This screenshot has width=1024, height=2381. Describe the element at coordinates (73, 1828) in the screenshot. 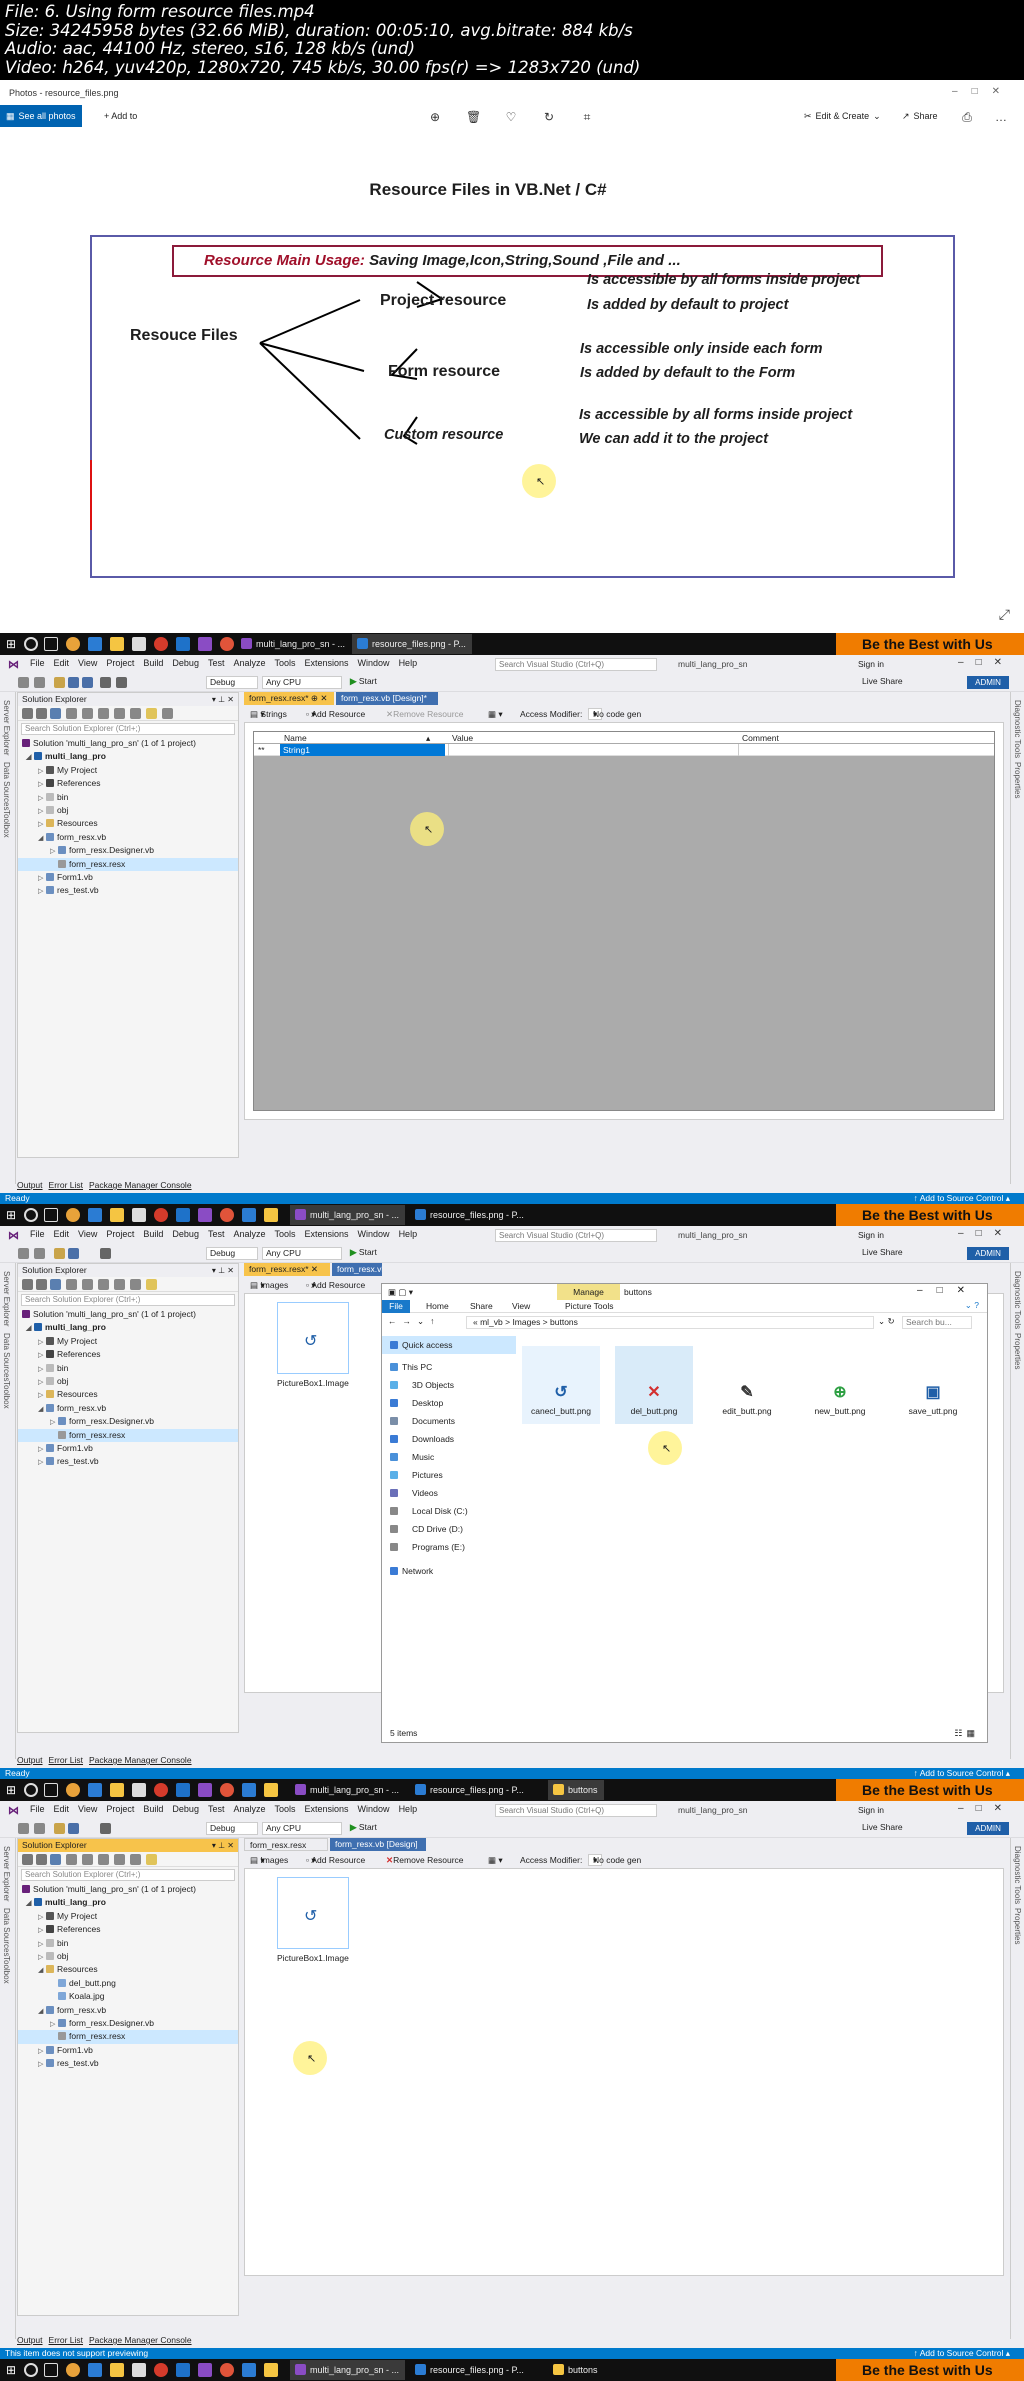

I see `save-icon` at that location.